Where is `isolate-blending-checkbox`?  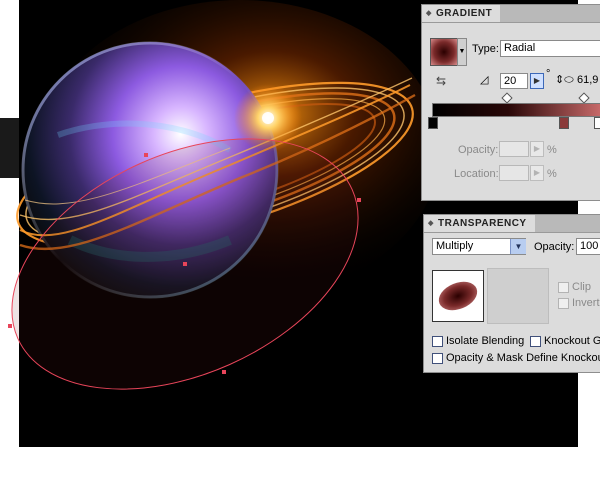 isolate-blending-checkbox is located at coordinates (437, 341).